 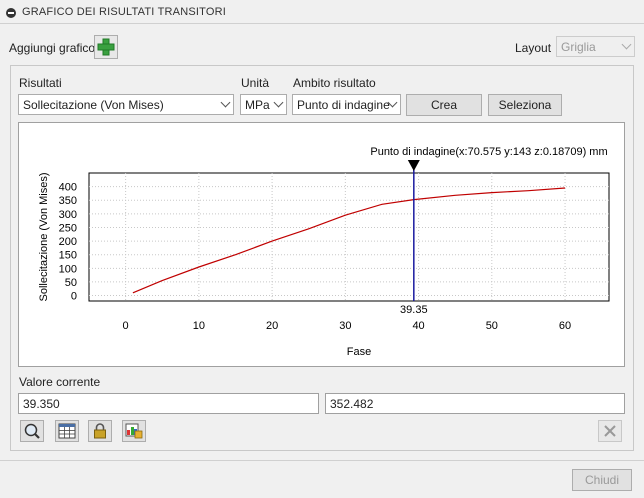 What do you see at coordinates (525, 105) in the screenshot?
I see `select-button: Seleziona` at bounding box center [525, 105].